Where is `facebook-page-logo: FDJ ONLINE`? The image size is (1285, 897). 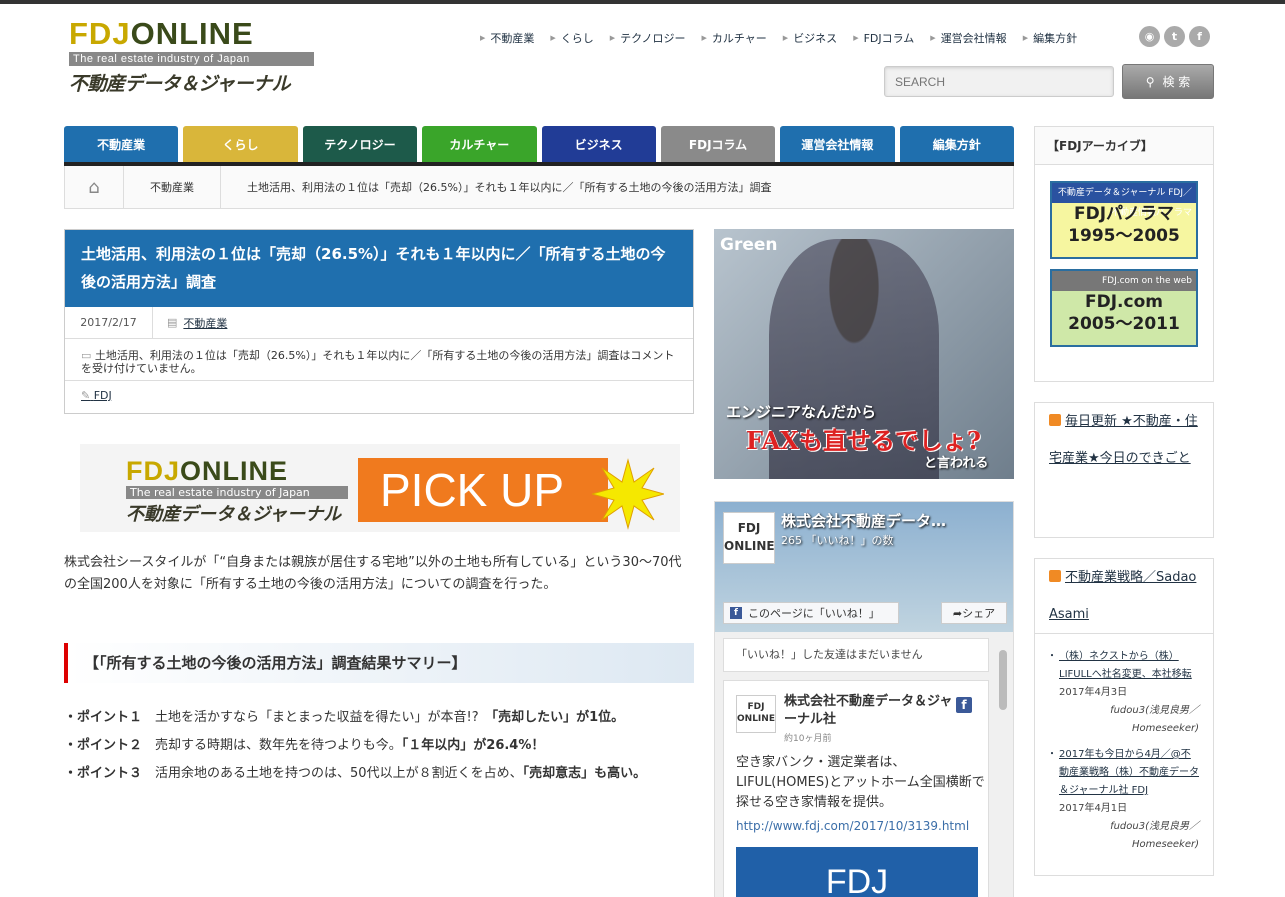 facebook-page-logo: FDJ ONLINE is located at coordinates (749, 538).